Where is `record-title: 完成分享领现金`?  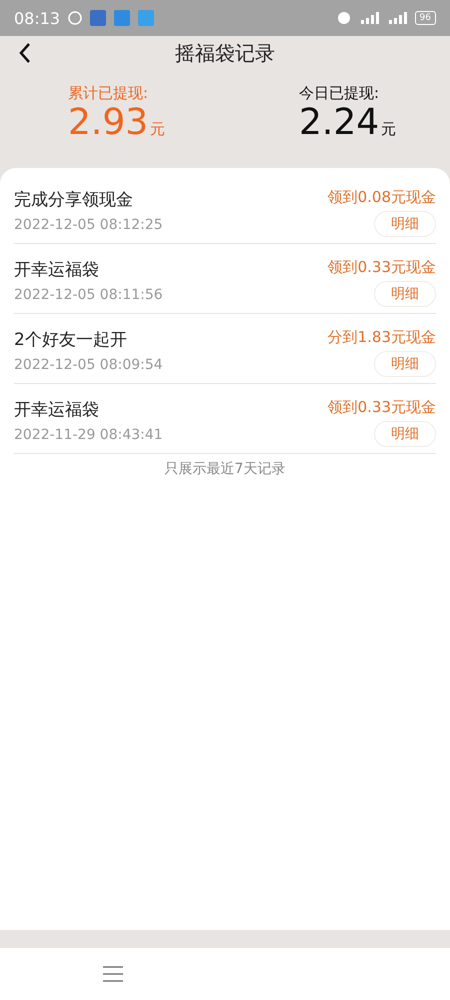
record-title: 完成分享领现金 is located at coordinates (74, 200).